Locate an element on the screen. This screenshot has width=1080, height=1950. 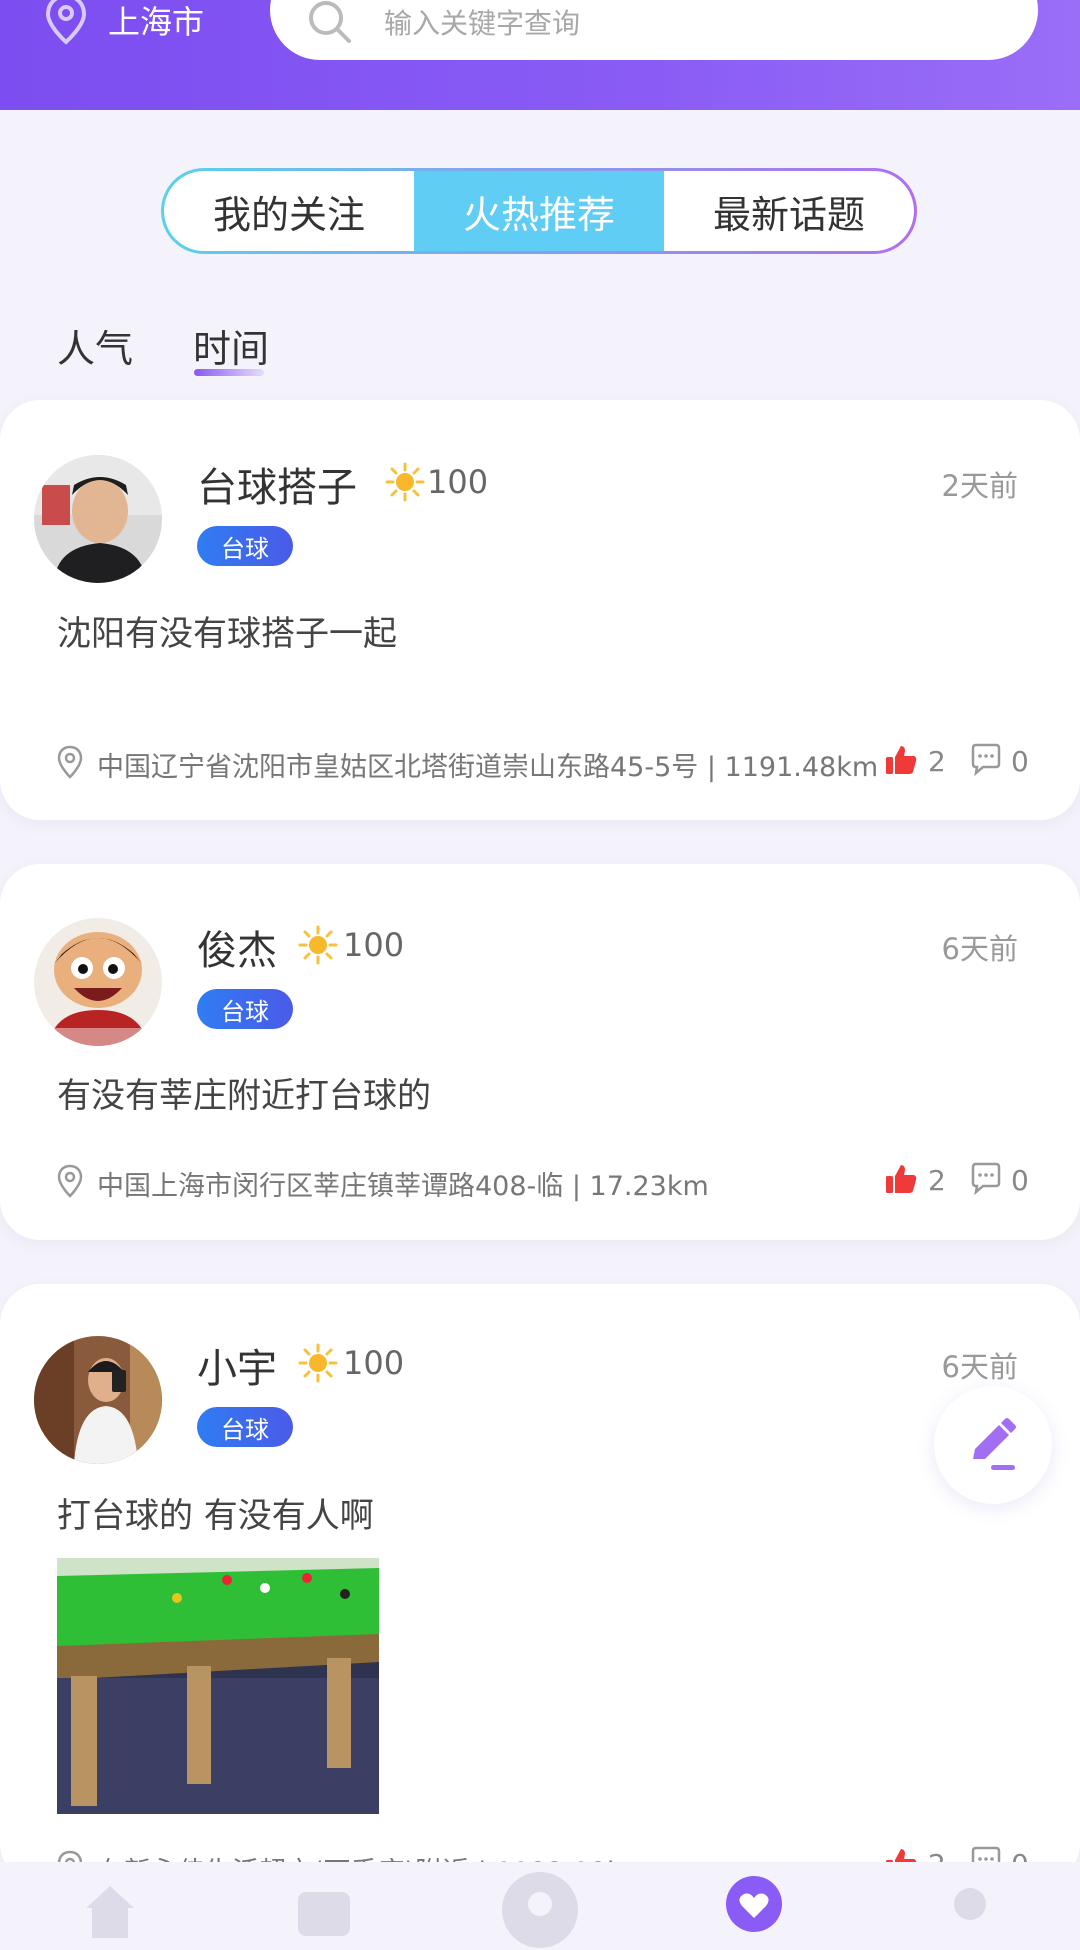
post-image is located at coordinates (218, 1686).